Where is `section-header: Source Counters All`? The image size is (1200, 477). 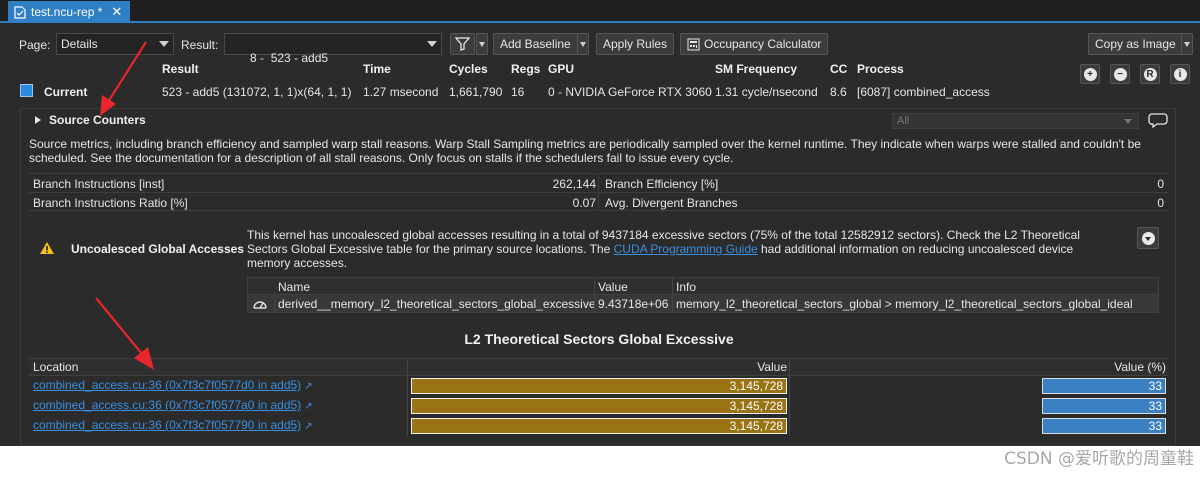 section-header: Source Counters All is located at coordinates (599, 120).